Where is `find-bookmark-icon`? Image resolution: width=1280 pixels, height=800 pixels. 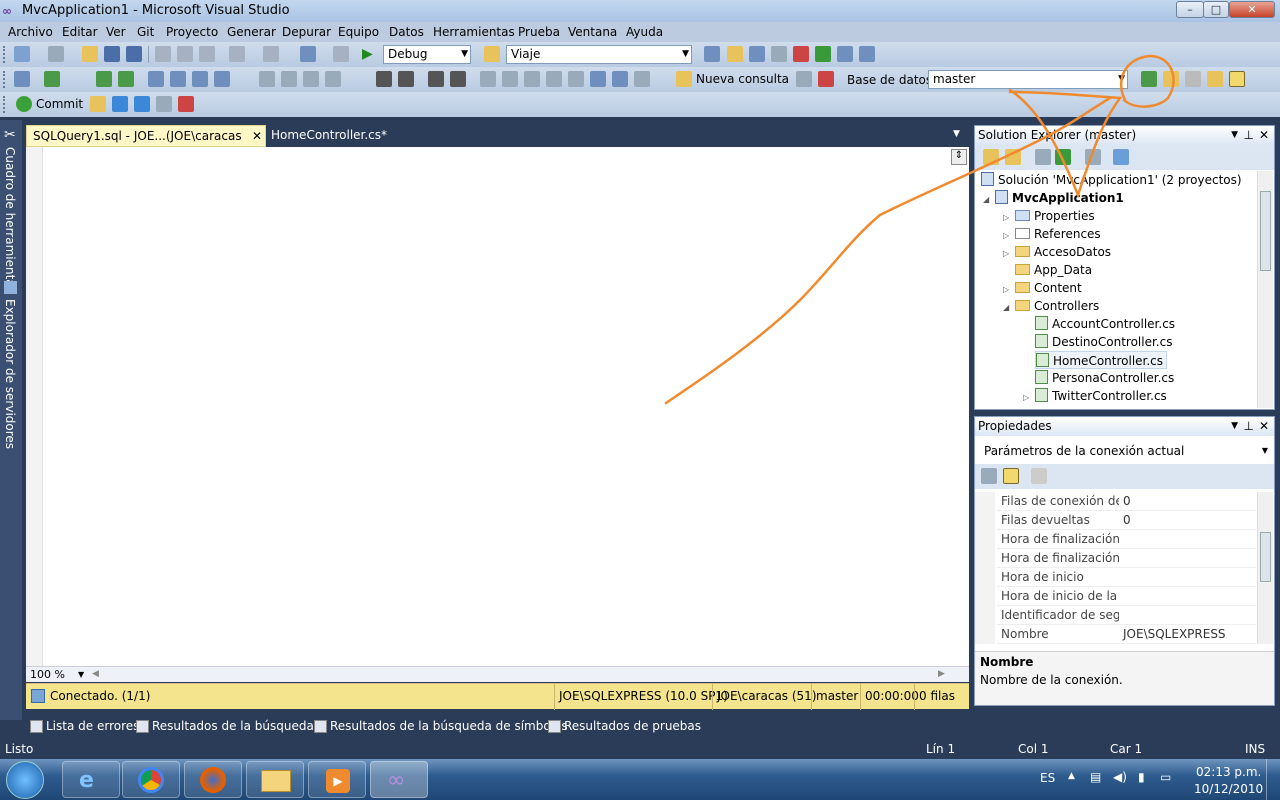 find-bookmark-icon is located at coordinates (642, 79).